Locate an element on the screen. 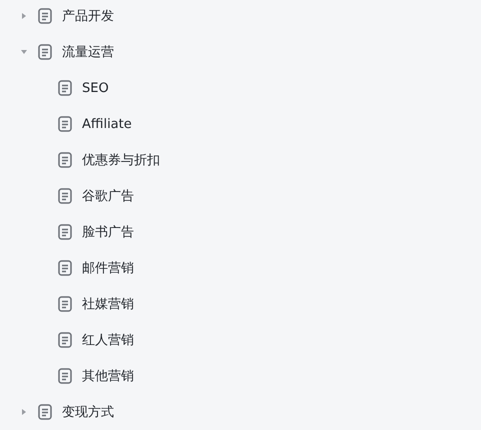 This screenshot has height=430, width=481. tree-item: 产品开发 is located at coordinates (240, 17).